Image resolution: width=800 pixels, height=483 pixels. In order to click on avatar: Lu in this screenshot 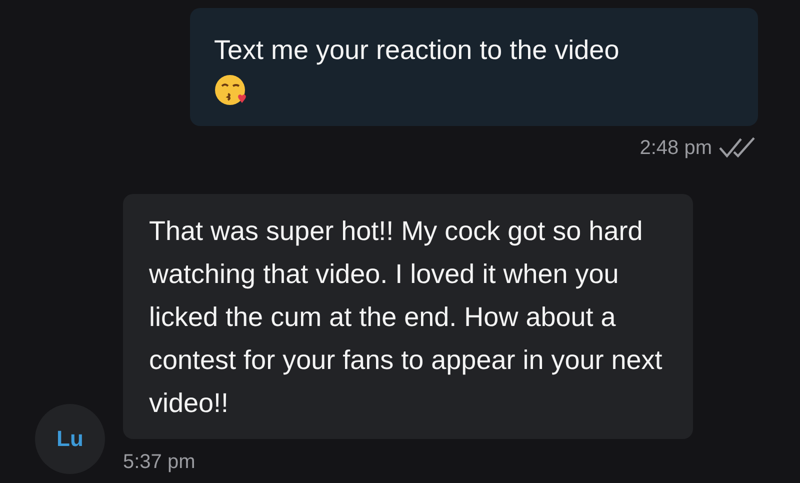, I will do `click(70, 439)`.